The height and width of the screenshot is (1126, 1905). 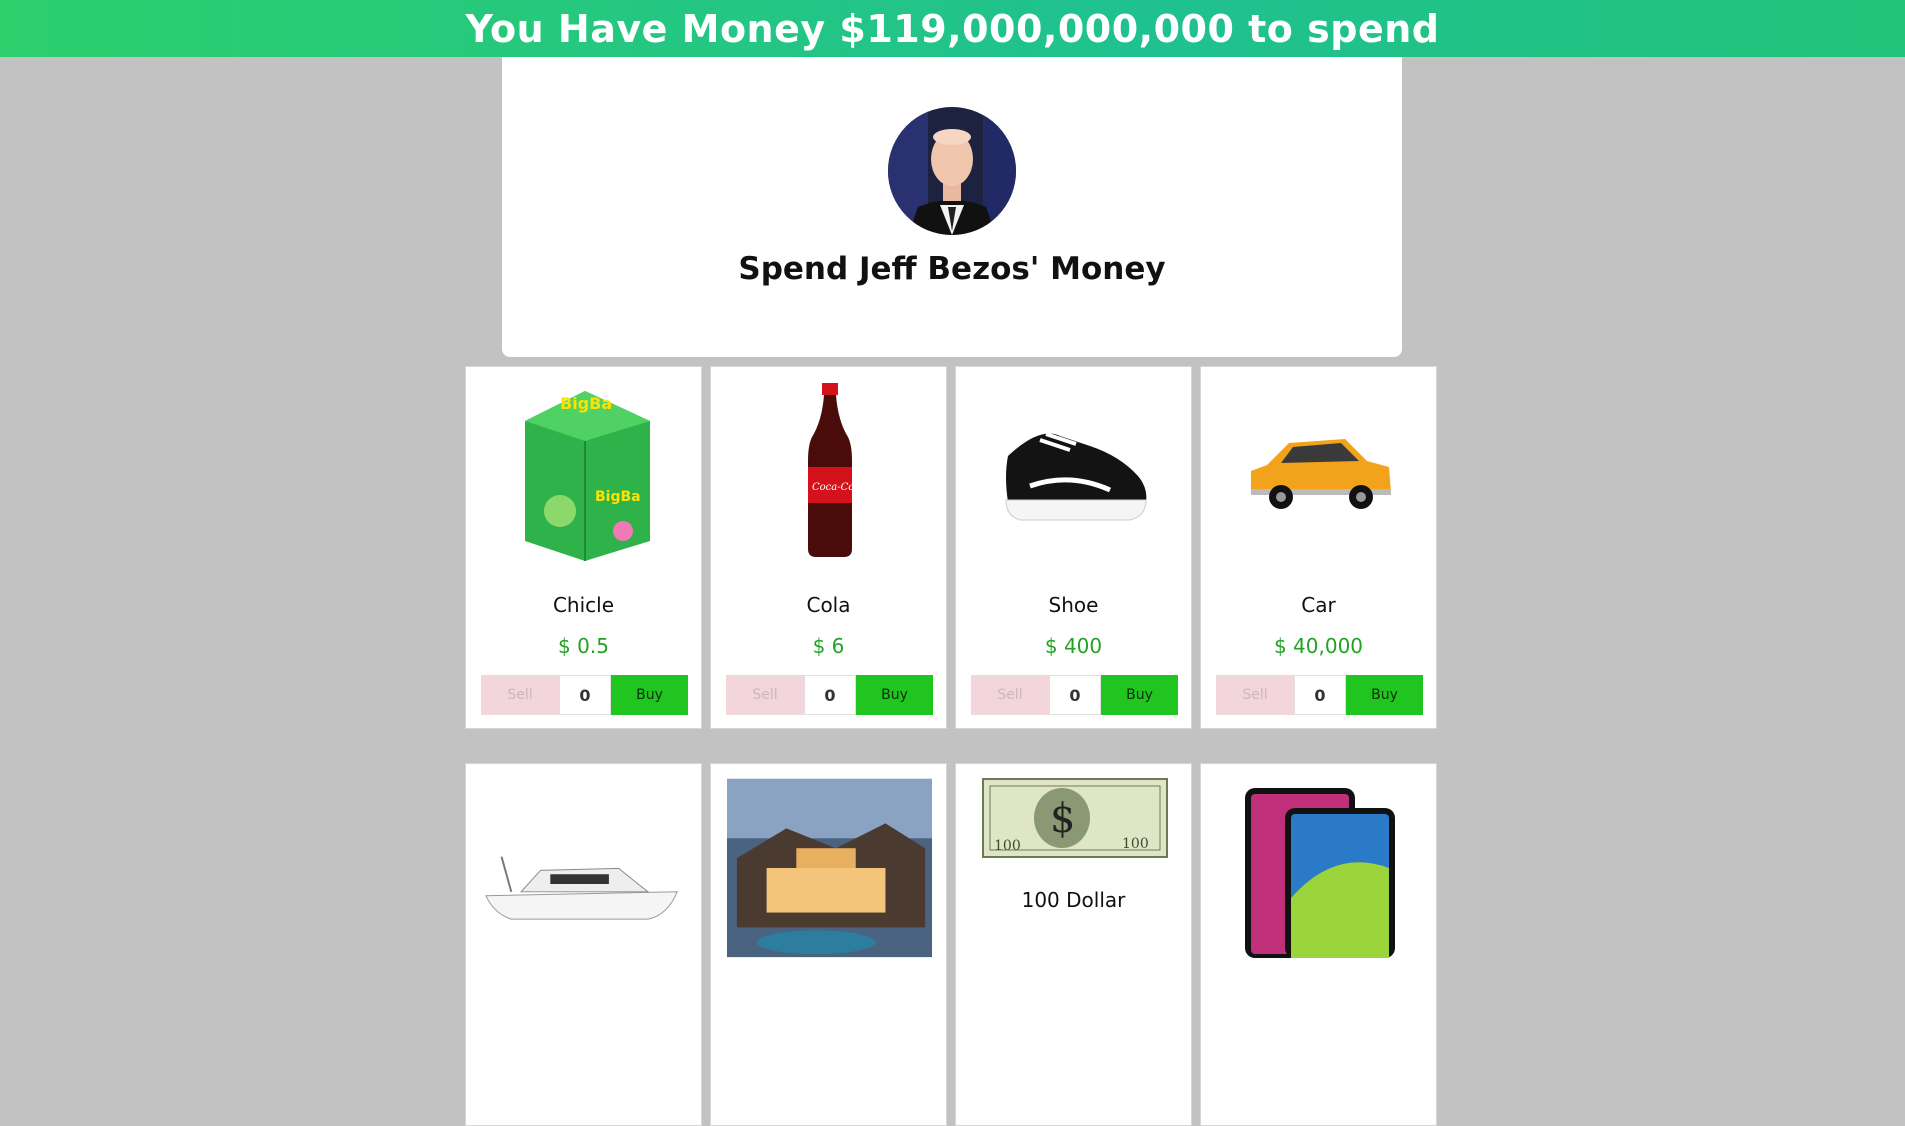 I want to click on mansion-image, so click(x=829, y=868).